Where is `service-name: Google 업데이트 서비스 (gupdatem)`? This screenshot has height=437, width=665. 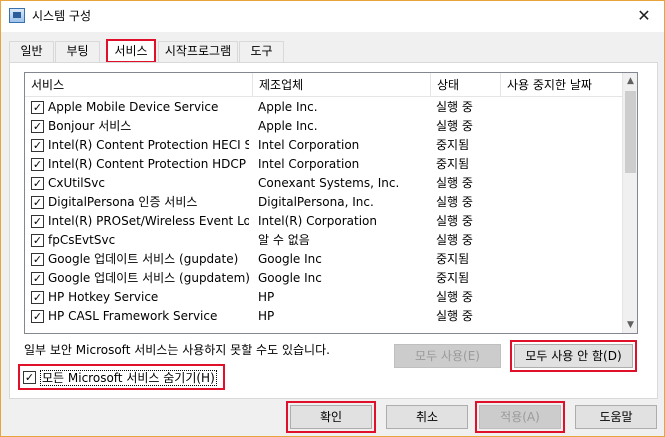 service-name: Google 업데이트 서비스 (gupdatem) is located at coordinates (148, 278).